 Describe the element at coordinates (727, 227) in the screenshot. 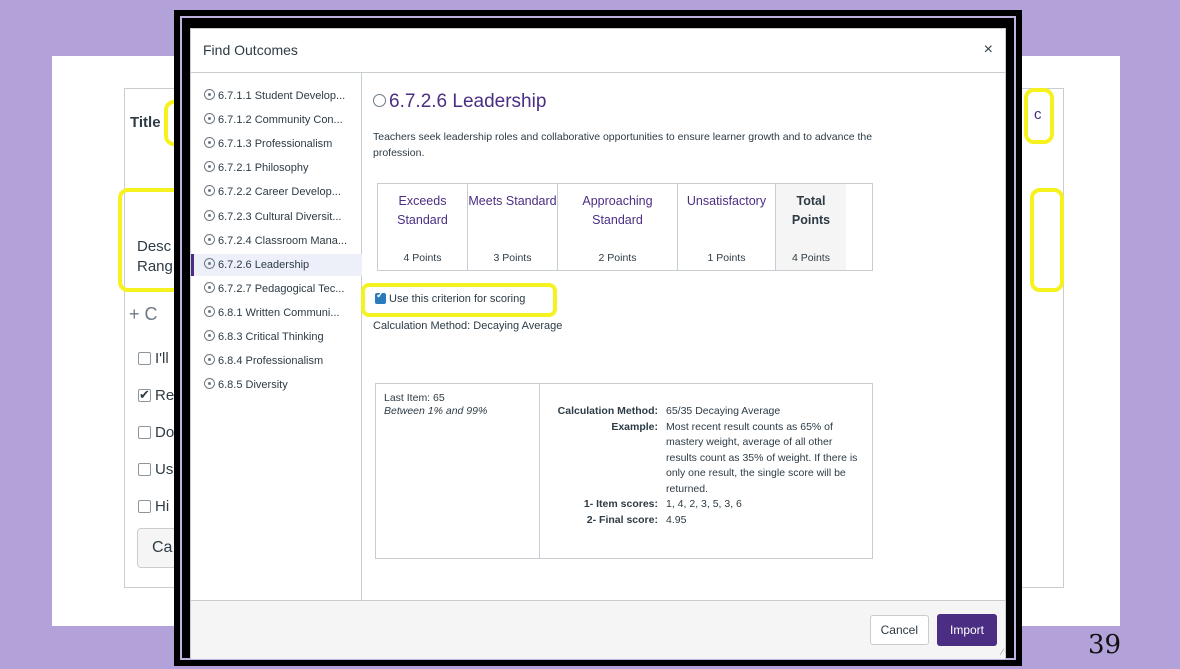

I see `rubric-rating: Unsatisfactory 1 Points` at that location.